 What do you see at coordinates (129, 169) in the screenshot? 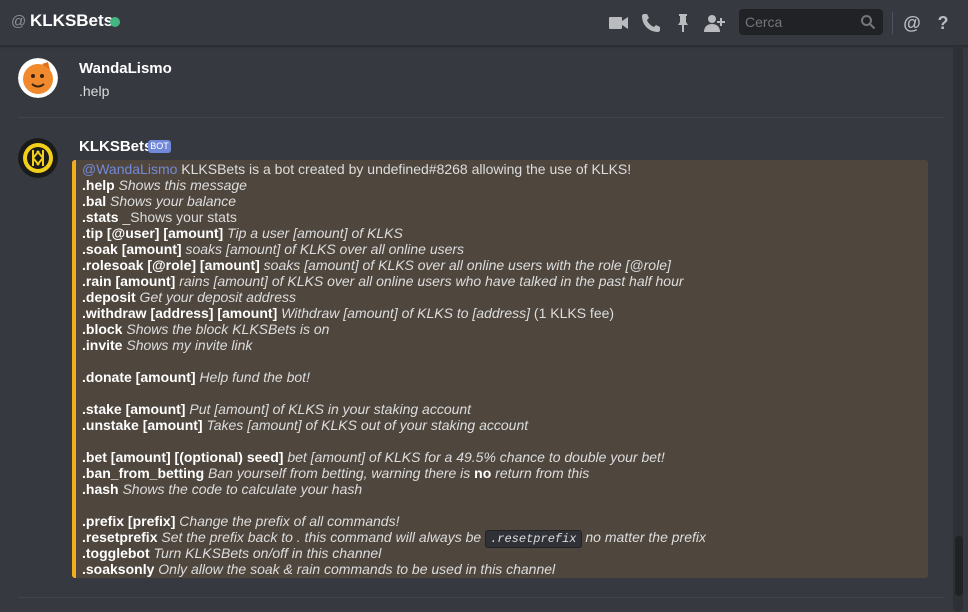
I see `user-mention: @WandaLismo` at bounding box center [129, 169].